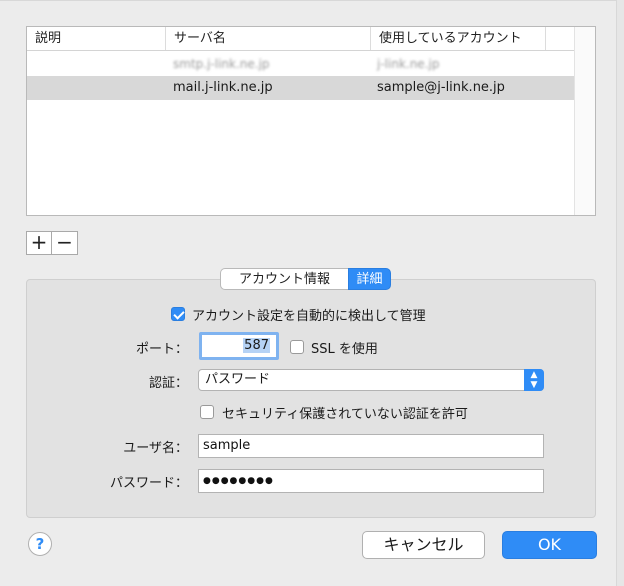 The height and width of the screenshot is (586, 624). Describe the element at coordinates (284, 279) in the screenshot. I see `tab-account-info: アカウント情報` at that location.